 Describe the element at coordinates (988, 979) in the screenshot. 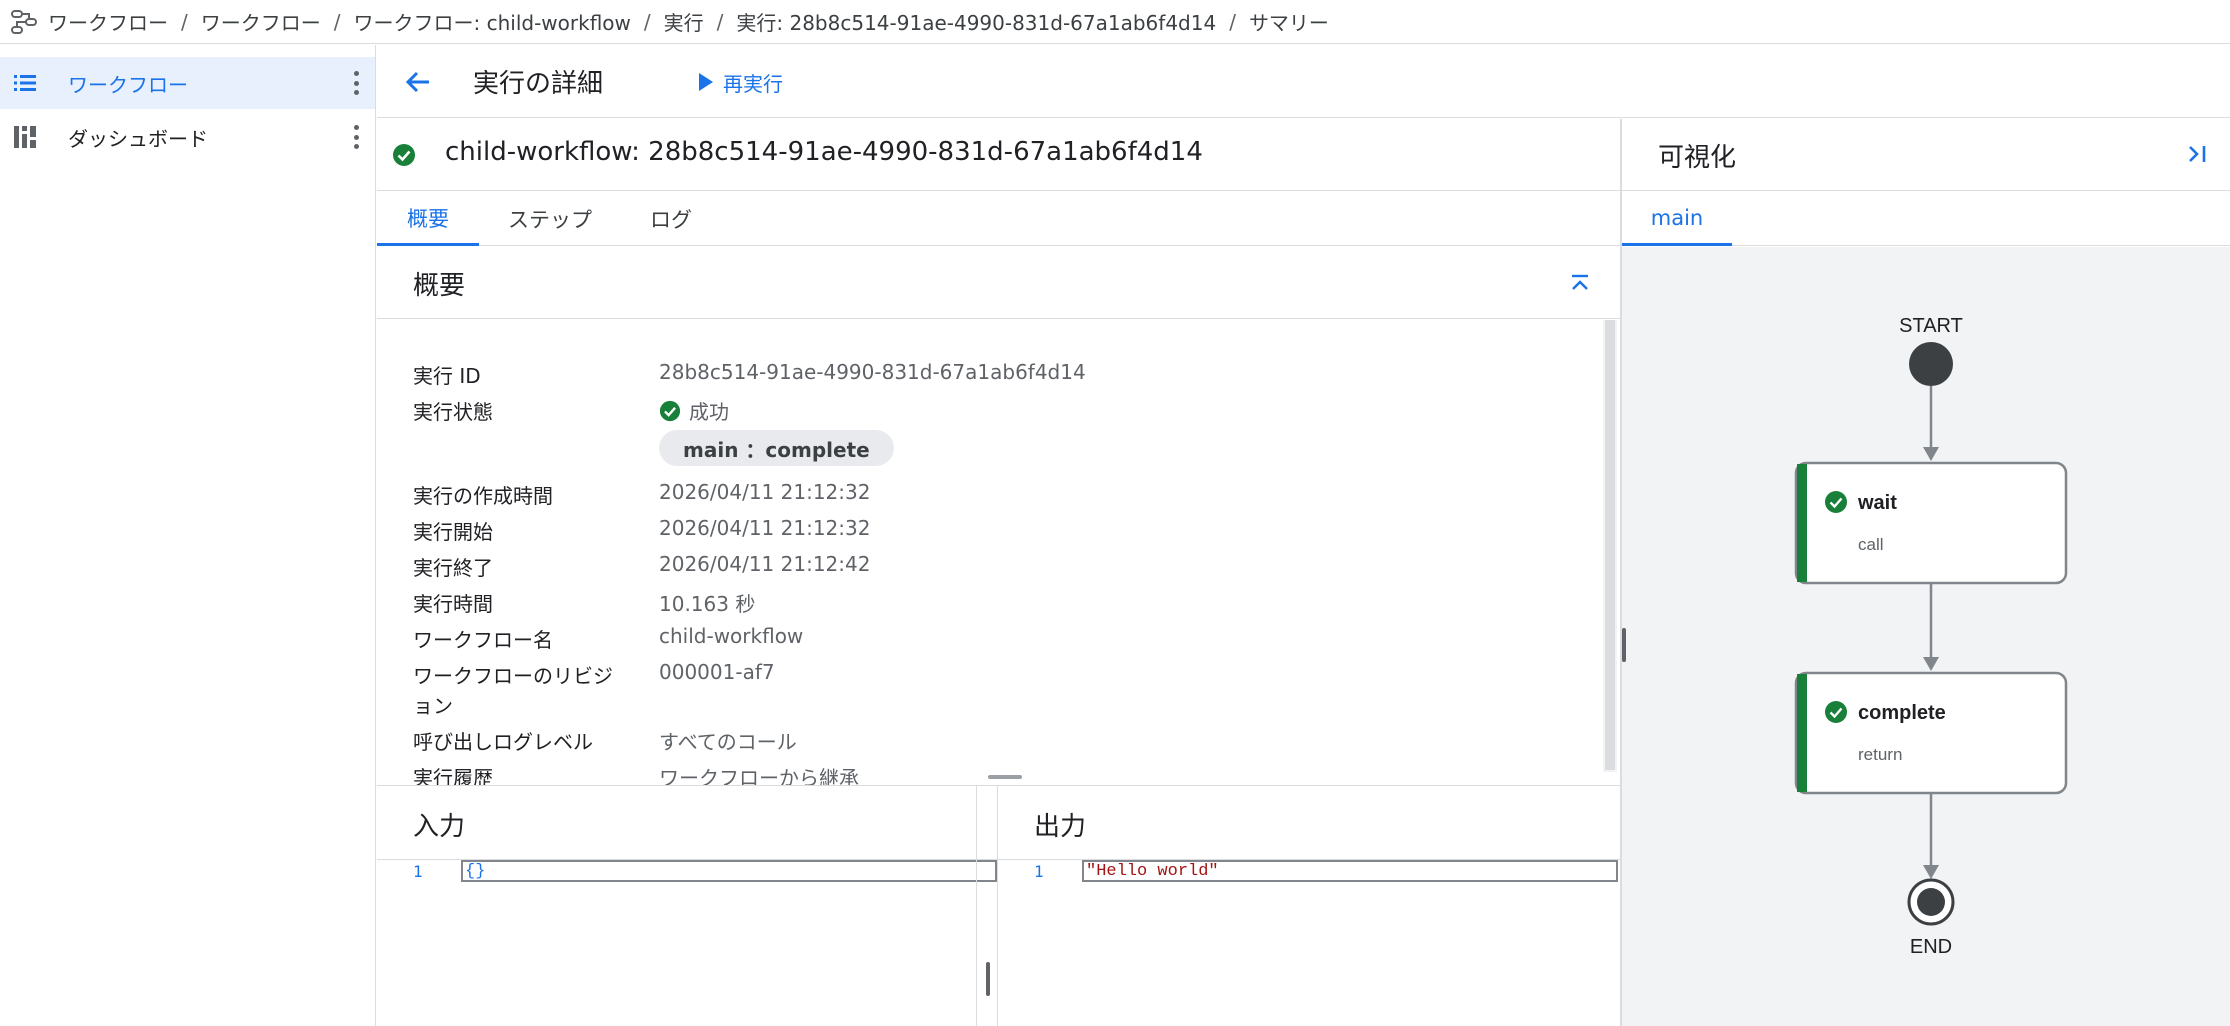

I see `input-scrollbar-thumb` at that location.